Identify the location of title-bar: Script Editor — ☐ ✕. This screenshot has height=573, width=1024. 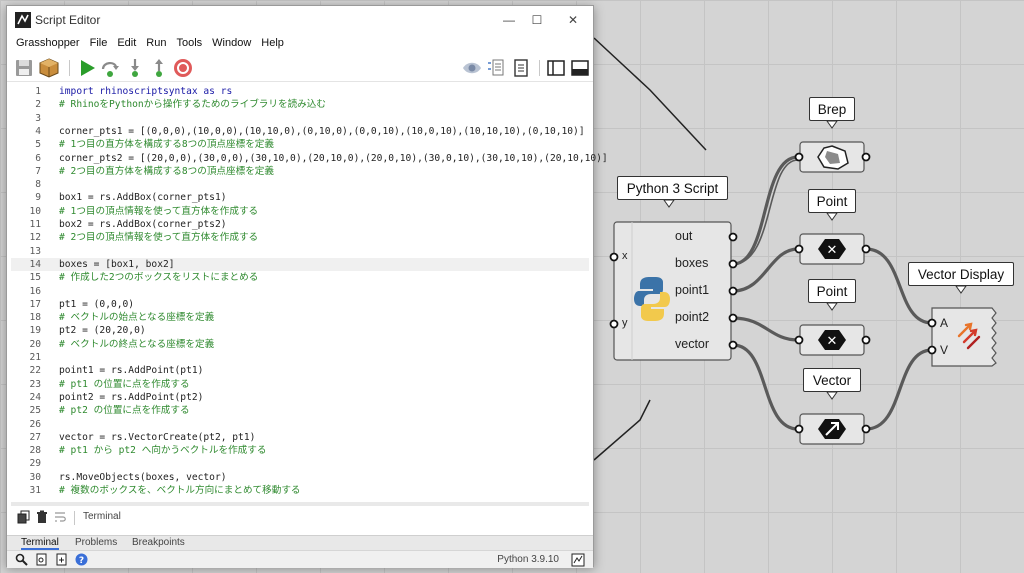
(300, 19).